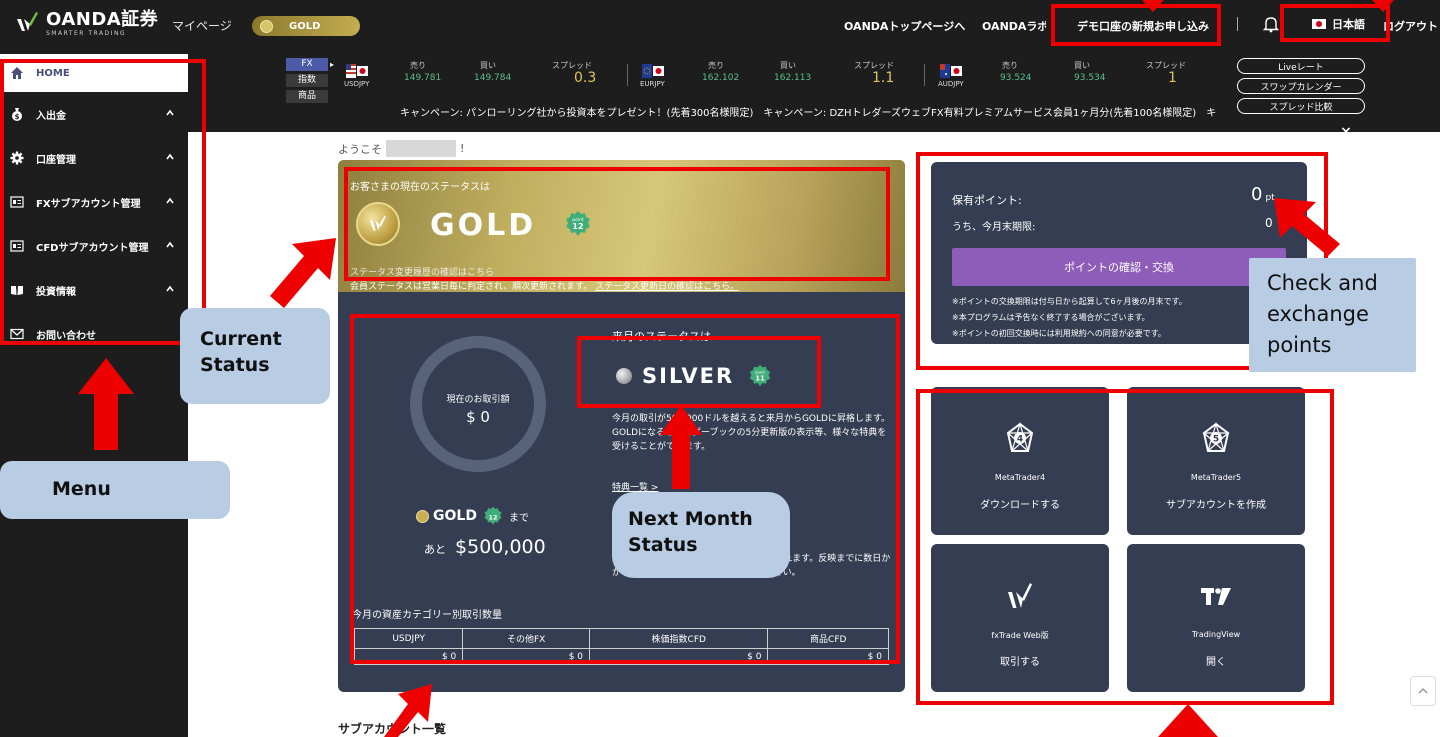 This screenshot has width=1440, height=737. What do you see at coordinates (17, 73) in the screenshot?
I see `home-icon` at bounding box center [17, 73].